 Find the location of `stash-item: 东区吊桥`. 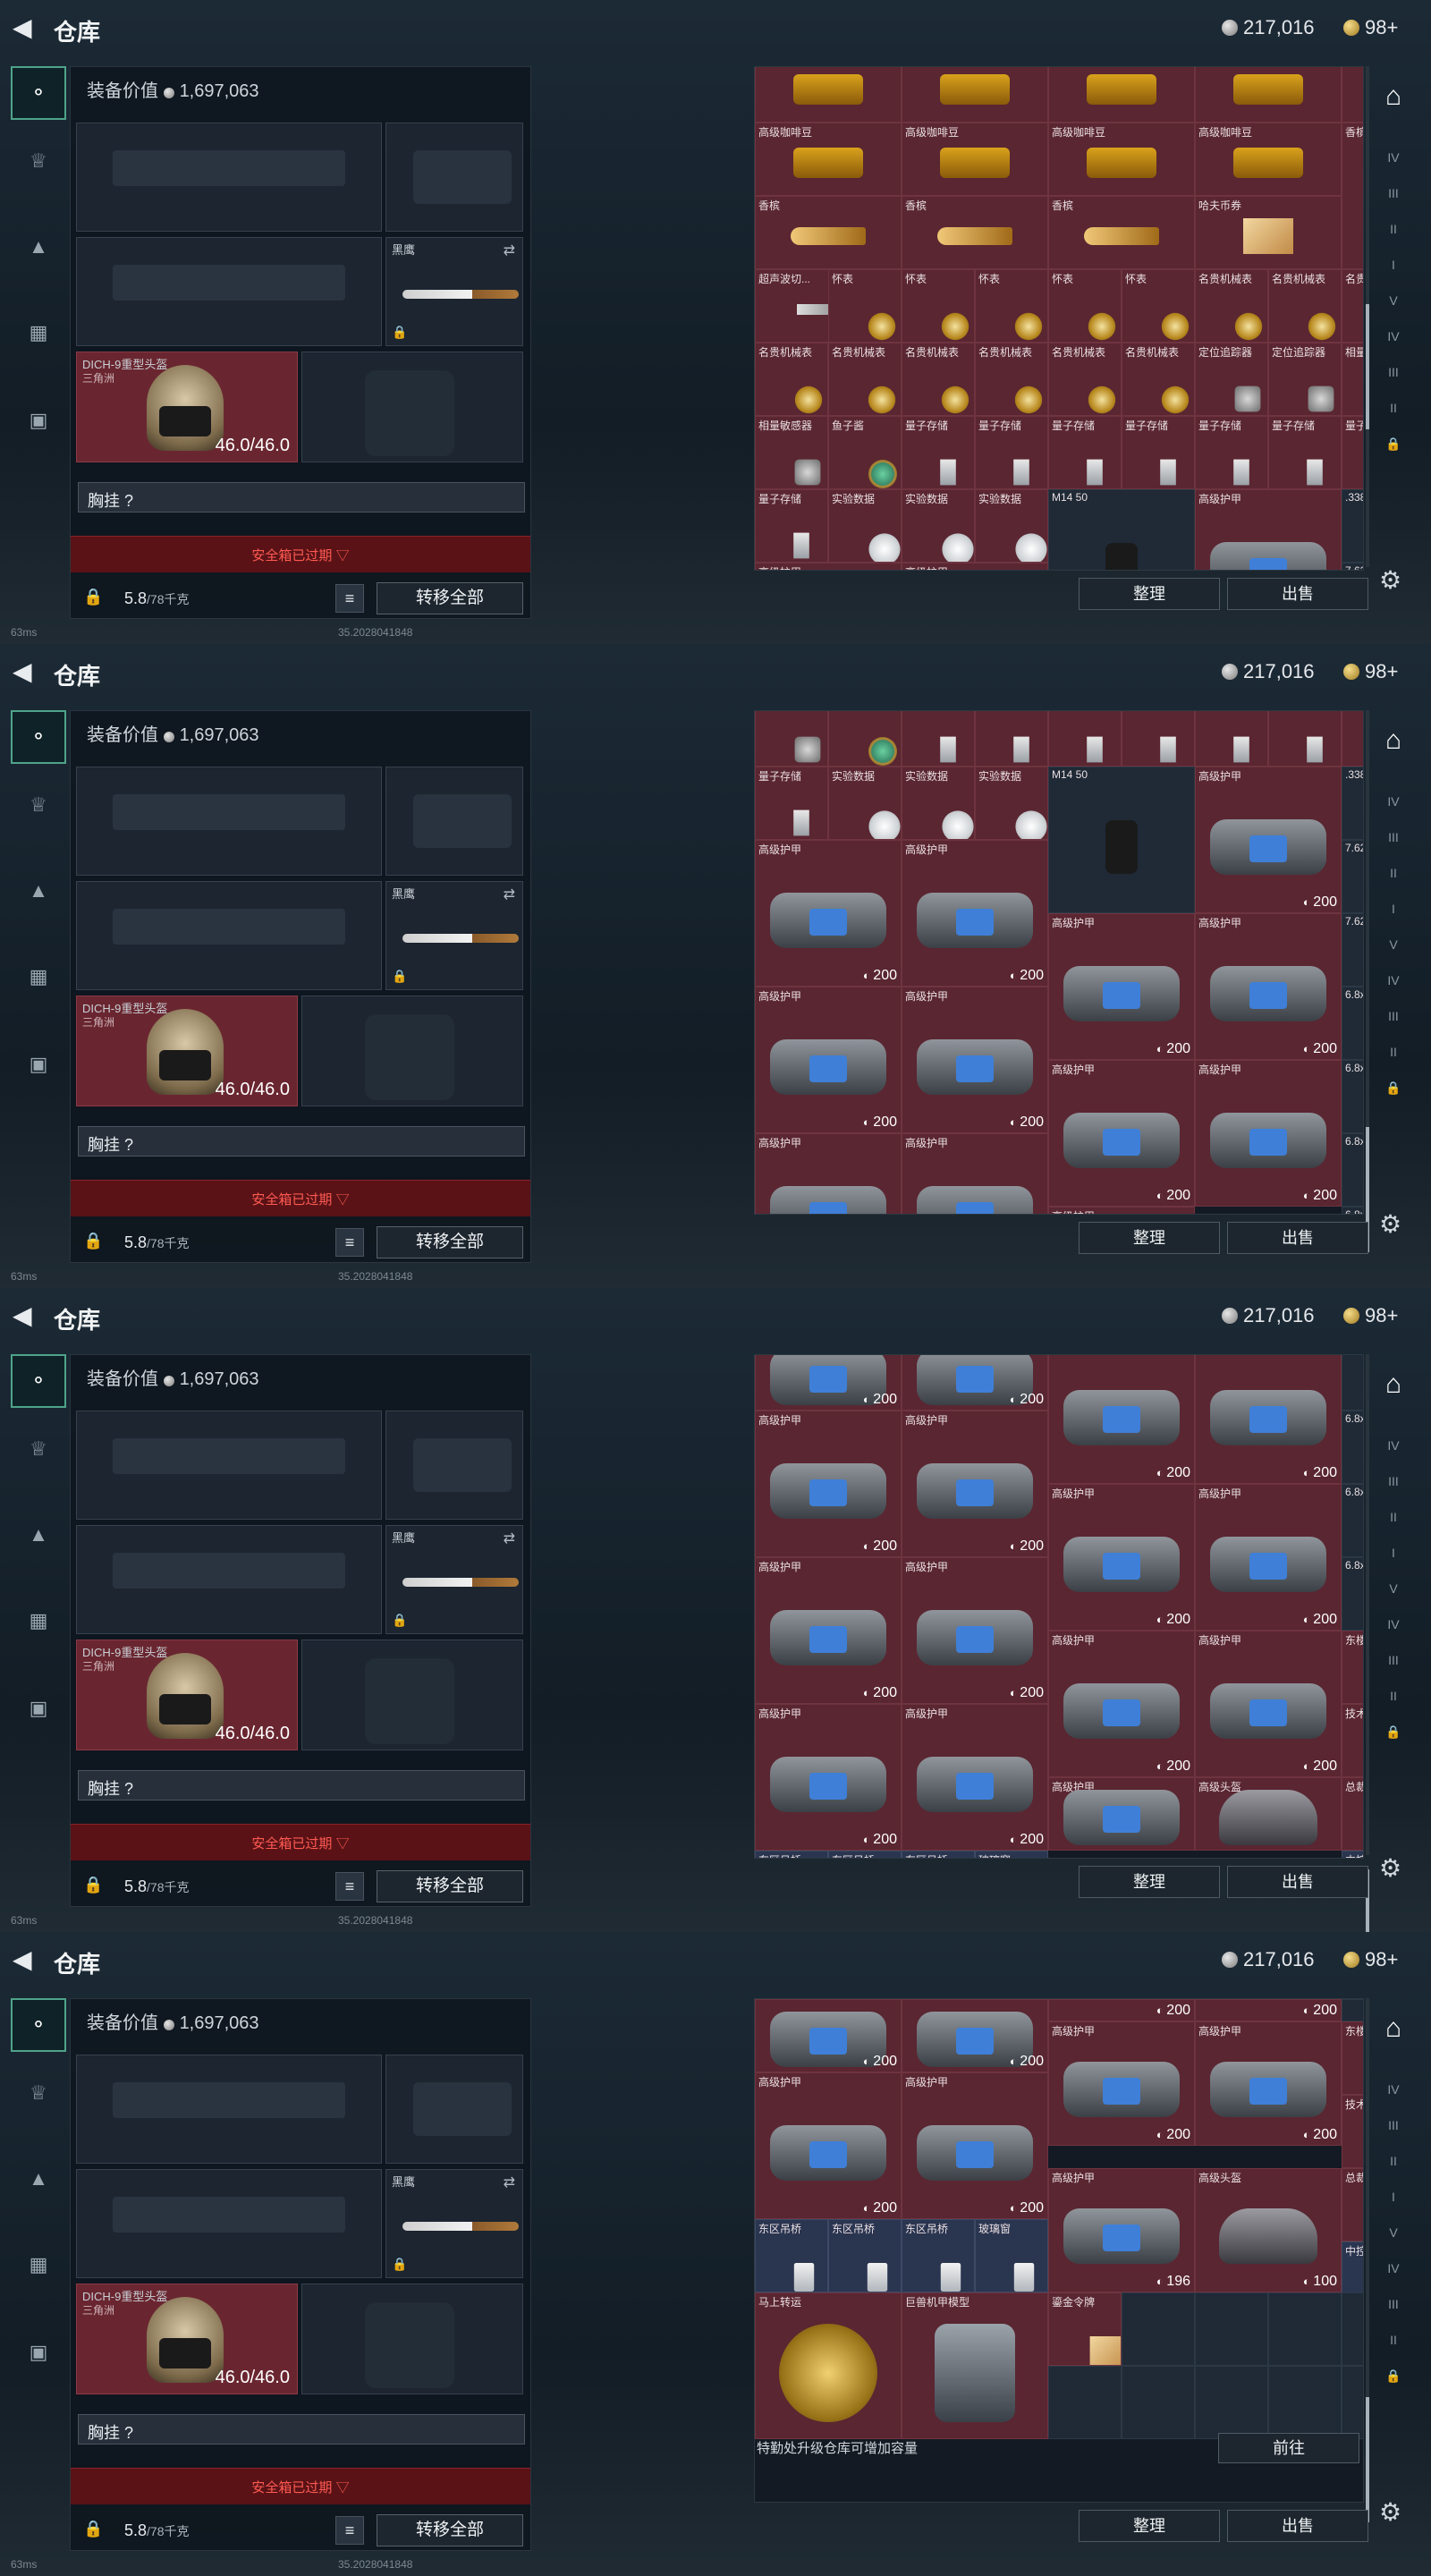

stash-item: 东区吊桥 is located at coordinates (865, 1854).